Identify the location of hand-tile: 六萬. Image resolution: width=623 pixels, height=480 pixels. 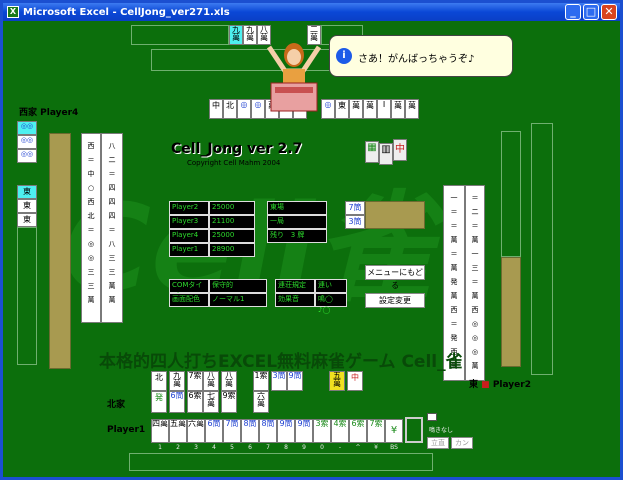
(196, 431).